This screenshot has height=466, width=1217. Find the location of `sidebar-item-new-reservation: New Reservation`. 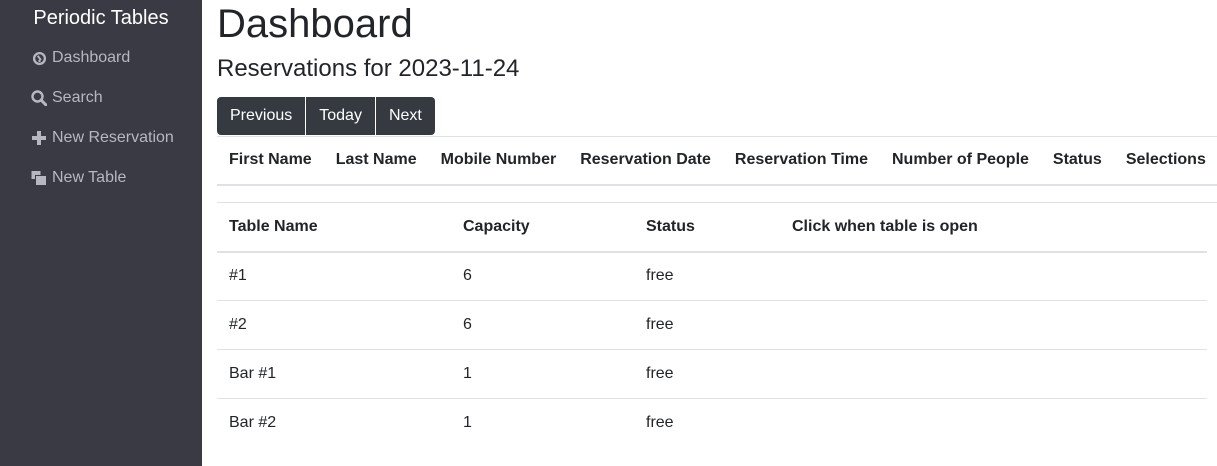

sidebar-item-new-reservation: New Reservation is located at coordinates (101, 138).